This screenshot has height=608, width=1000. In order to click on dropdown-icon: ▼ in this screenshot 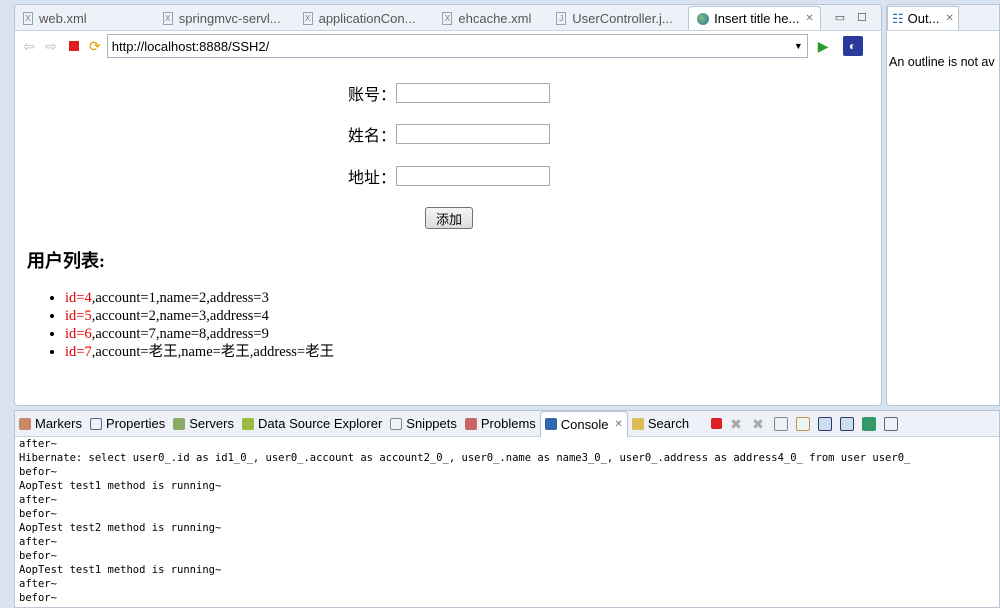, I will do `click(798, 46)`.